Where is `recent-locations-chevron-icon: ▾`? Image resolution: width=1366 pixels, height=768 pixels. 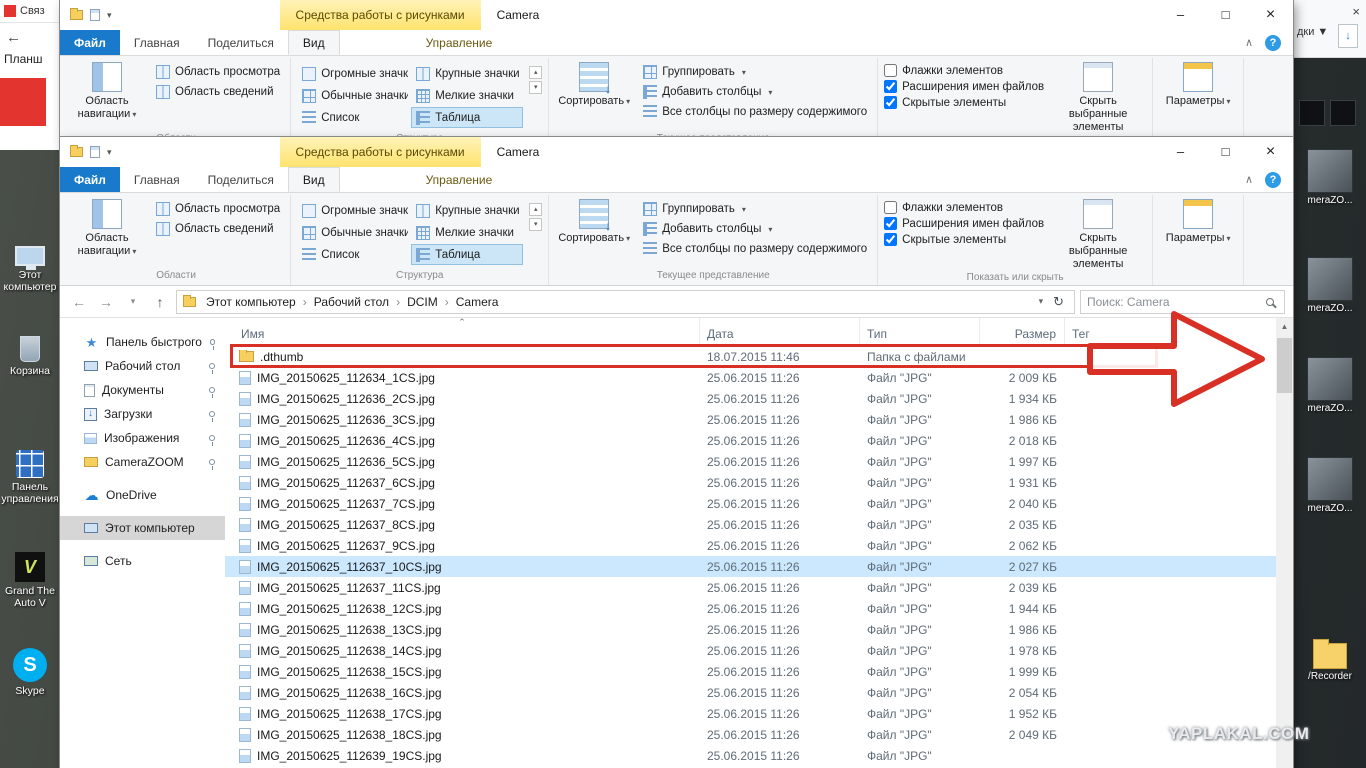 recent-locations-chevron-icon: ▾ is located at coordinates (133, 301).